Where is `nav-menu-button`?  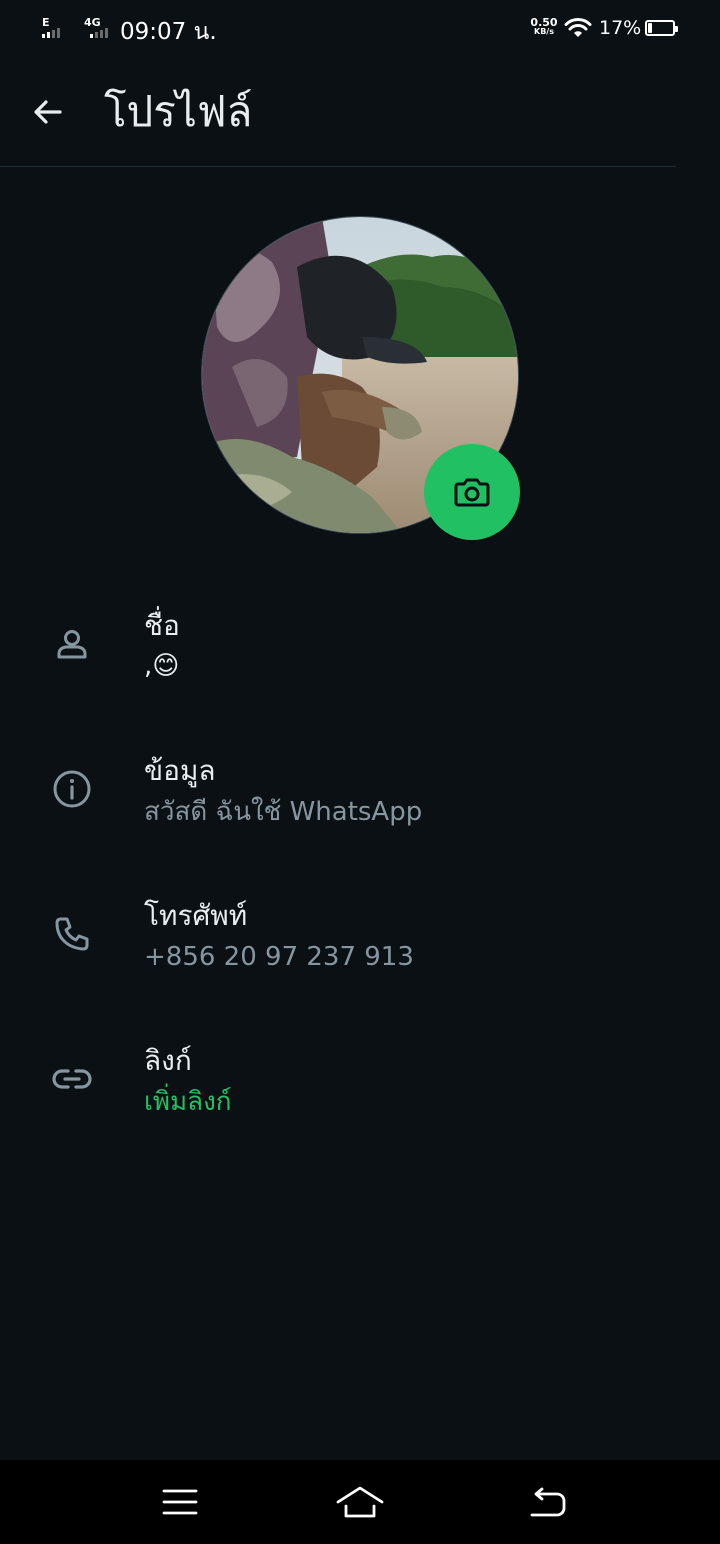
nav-menu-button is located at coordinates (180, 1502).